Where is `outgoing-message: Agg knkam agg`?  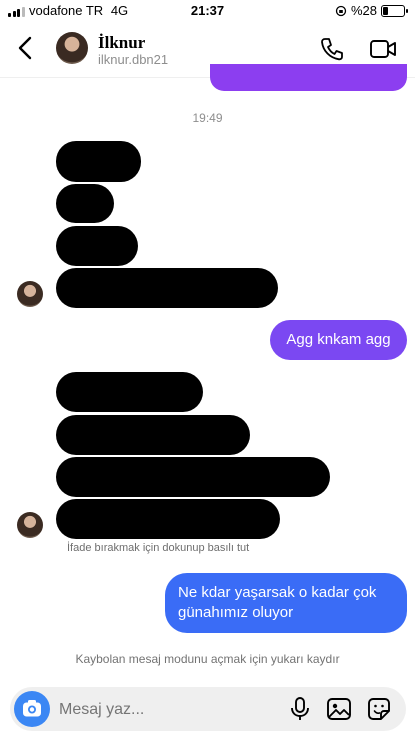
outgoing-message: Agg knkam agg is located at coordinates (338, 340).